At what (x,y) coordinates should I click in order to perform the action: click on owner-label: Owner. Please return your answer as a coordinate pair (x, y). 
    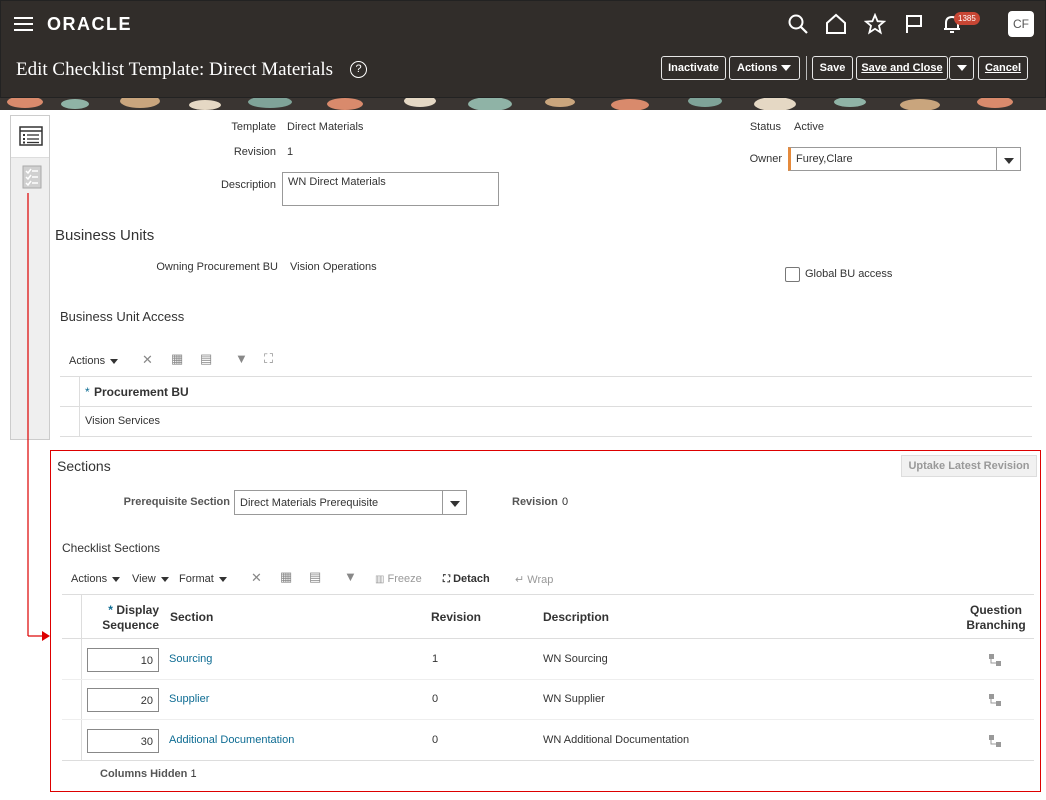
    Looking at the image, I should click on (765, 159).